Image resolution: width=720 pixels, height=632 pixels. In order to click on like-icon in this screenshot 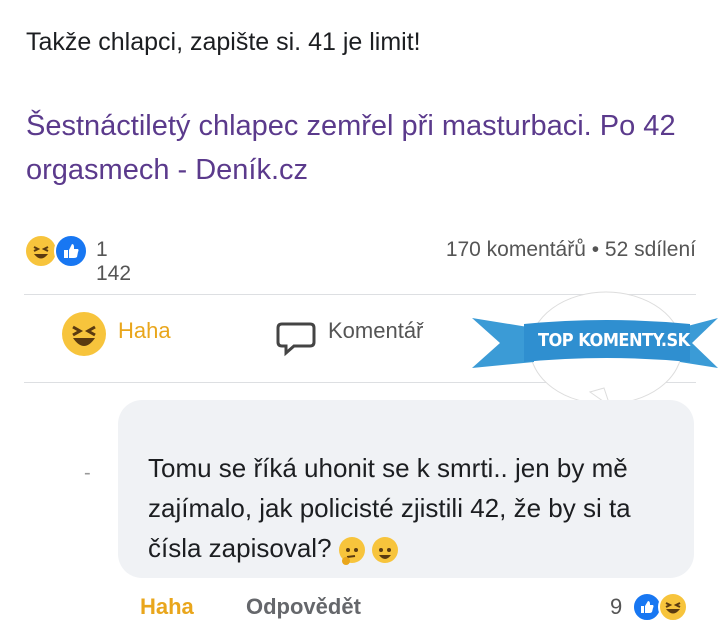, I will do `click(71, 251)`.